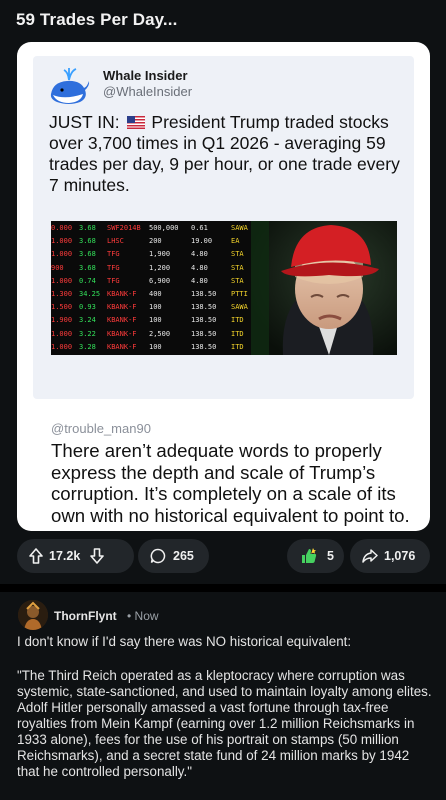  Describe the element at coordinates (87, 333) in the screenshot. I see `ticker-cell: 3.22` at that location.